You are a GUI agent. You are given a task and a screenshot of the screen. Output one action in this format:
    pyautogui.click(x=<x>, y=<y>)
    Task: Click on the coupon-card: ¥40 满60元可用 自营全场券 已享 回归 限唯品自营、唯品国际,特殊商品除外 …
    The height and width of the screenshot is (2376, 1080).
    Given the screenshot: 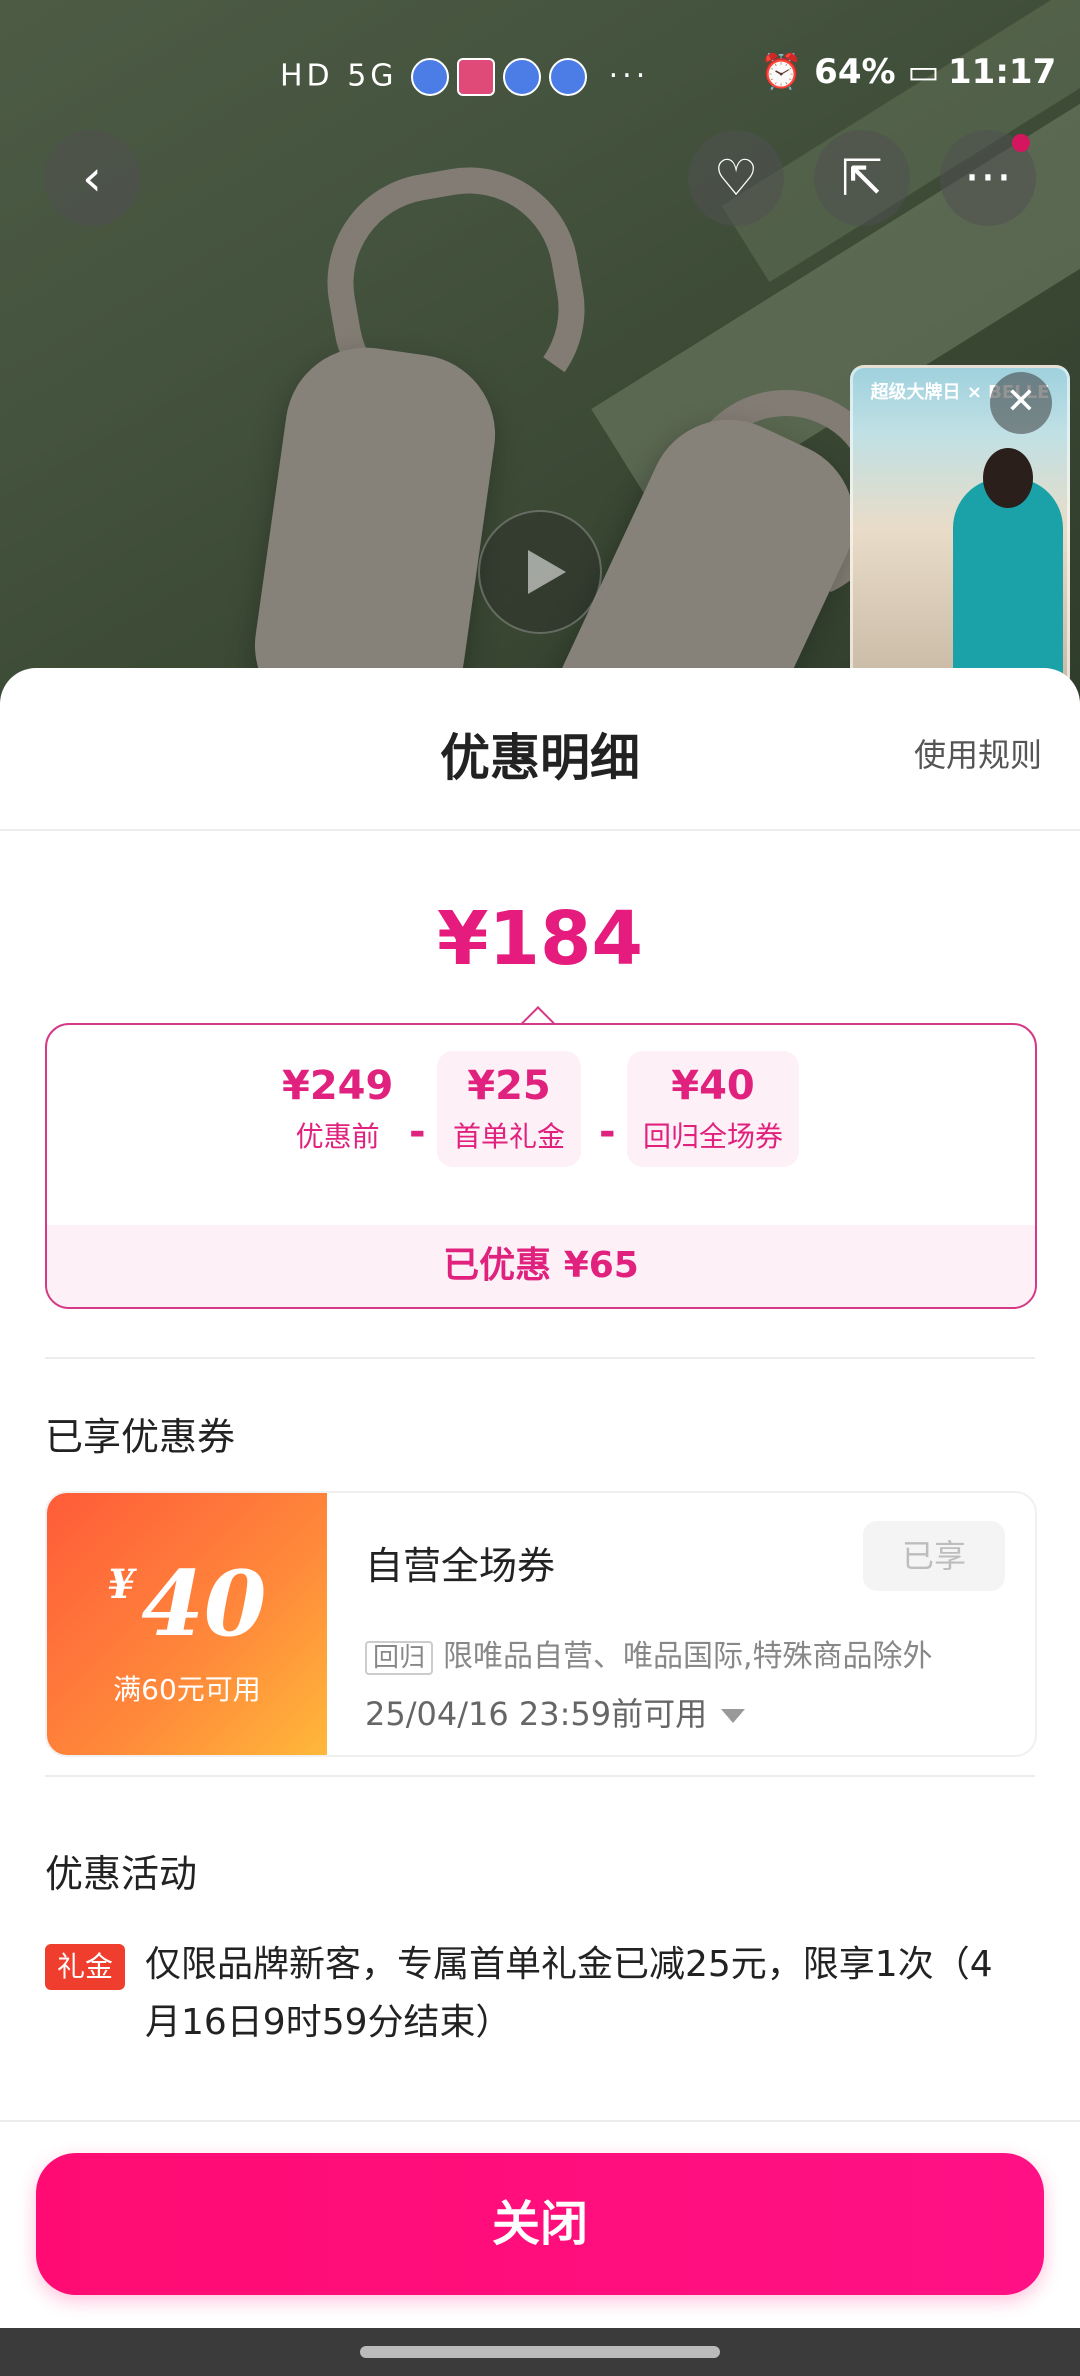 What is the action you would take?
    pyautogui.click(x=541, y=1624)
    